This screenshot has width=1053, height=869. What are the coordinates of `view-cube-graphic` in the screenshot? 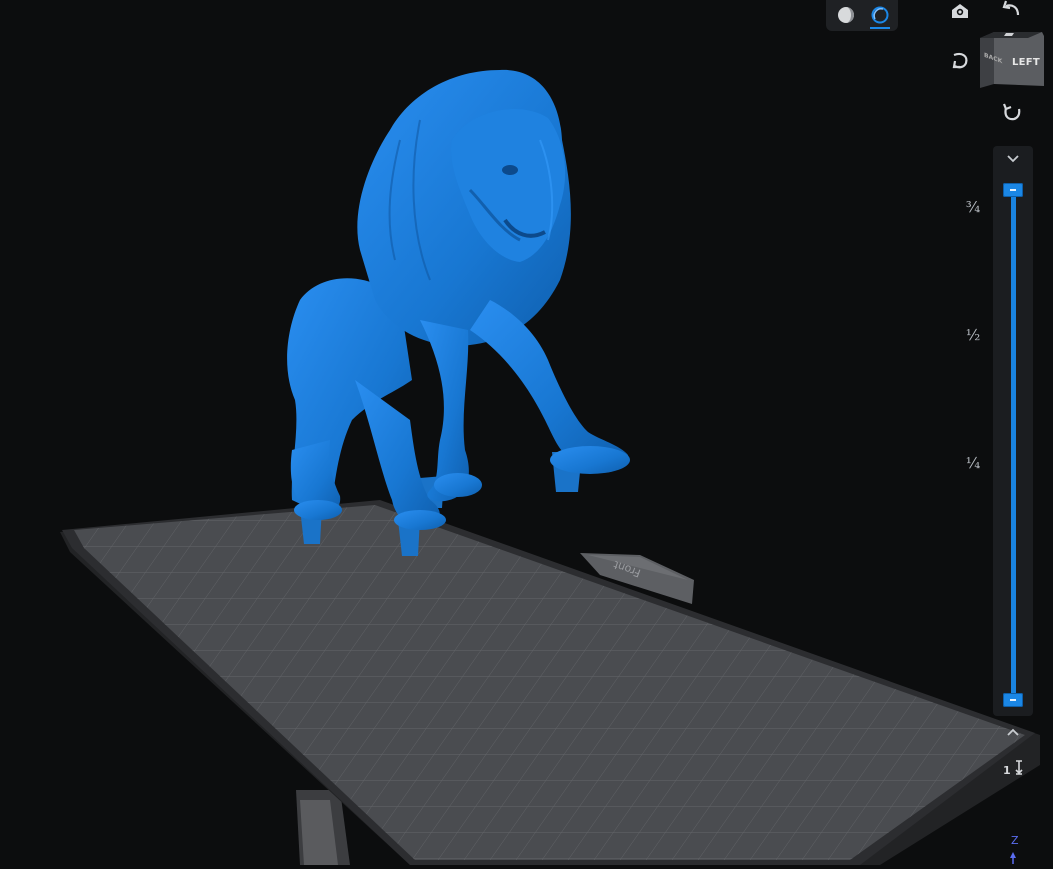 It's located at (1012, 60).